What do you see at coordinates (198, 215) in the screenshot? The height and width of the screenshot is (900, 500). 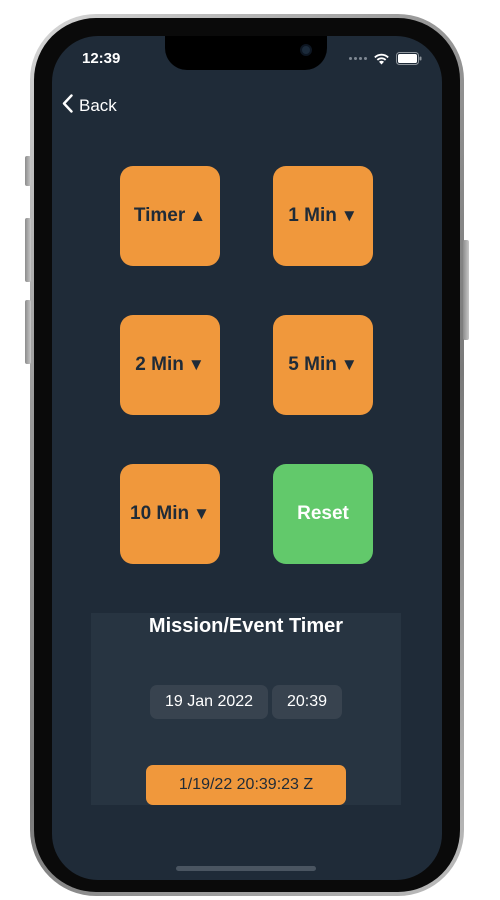 I see `triangle-up-icon: ▲` at bounding box center [198, 215].